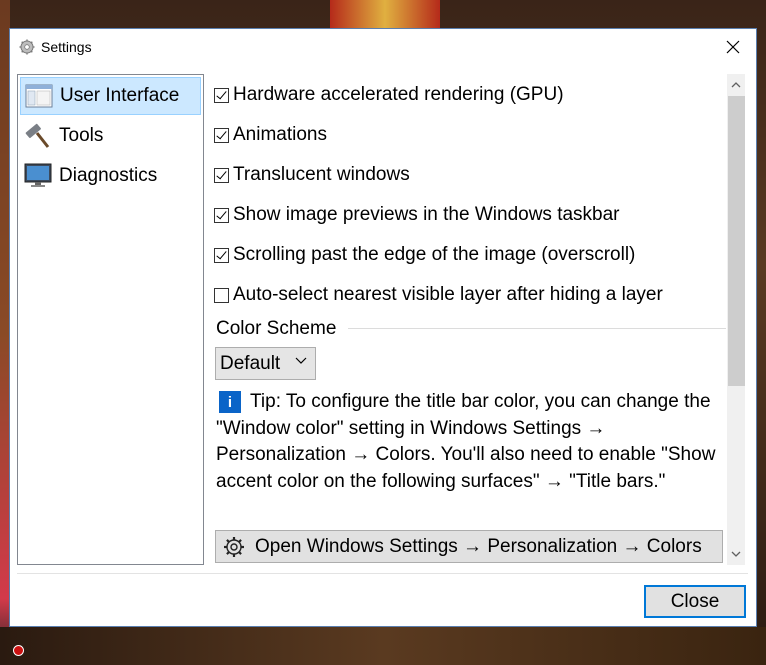 Image resolution: width=766 pixels, height=665 pixels. What do you see at coordinates (385, 14) in the screenshot?
I see `background-photo-top` at bounding box center [385, 14].